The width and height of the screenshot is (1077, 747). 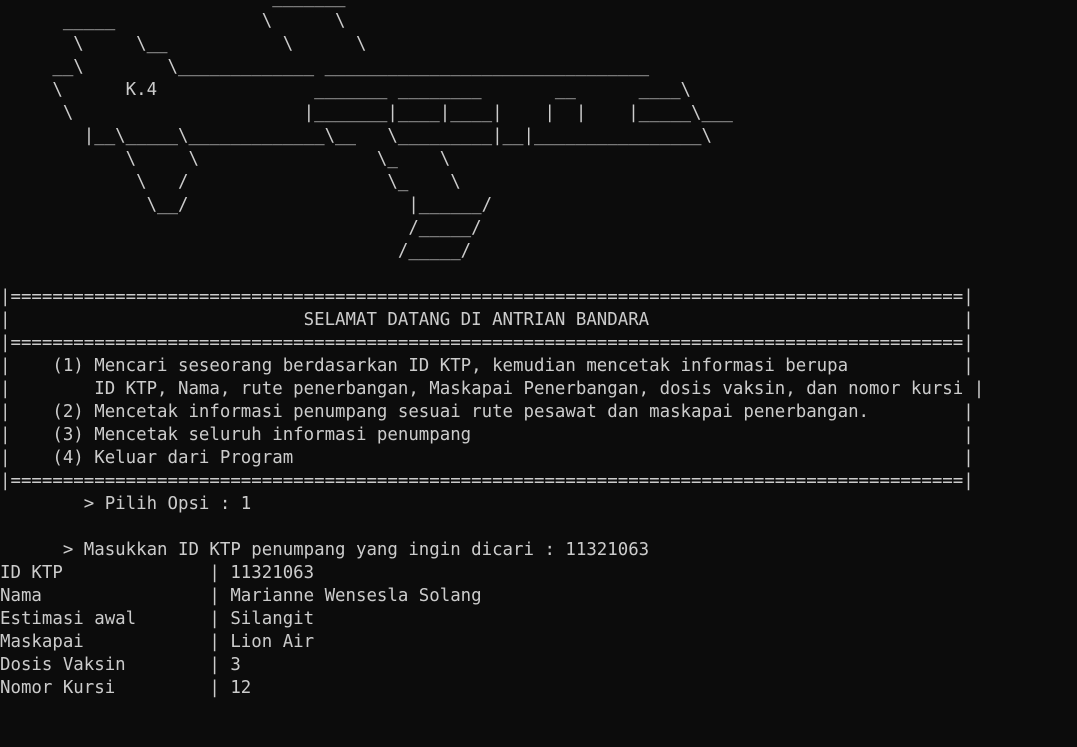 I want to click on ascii-art-line: \__/ |______/, so click(x=246, y=205).